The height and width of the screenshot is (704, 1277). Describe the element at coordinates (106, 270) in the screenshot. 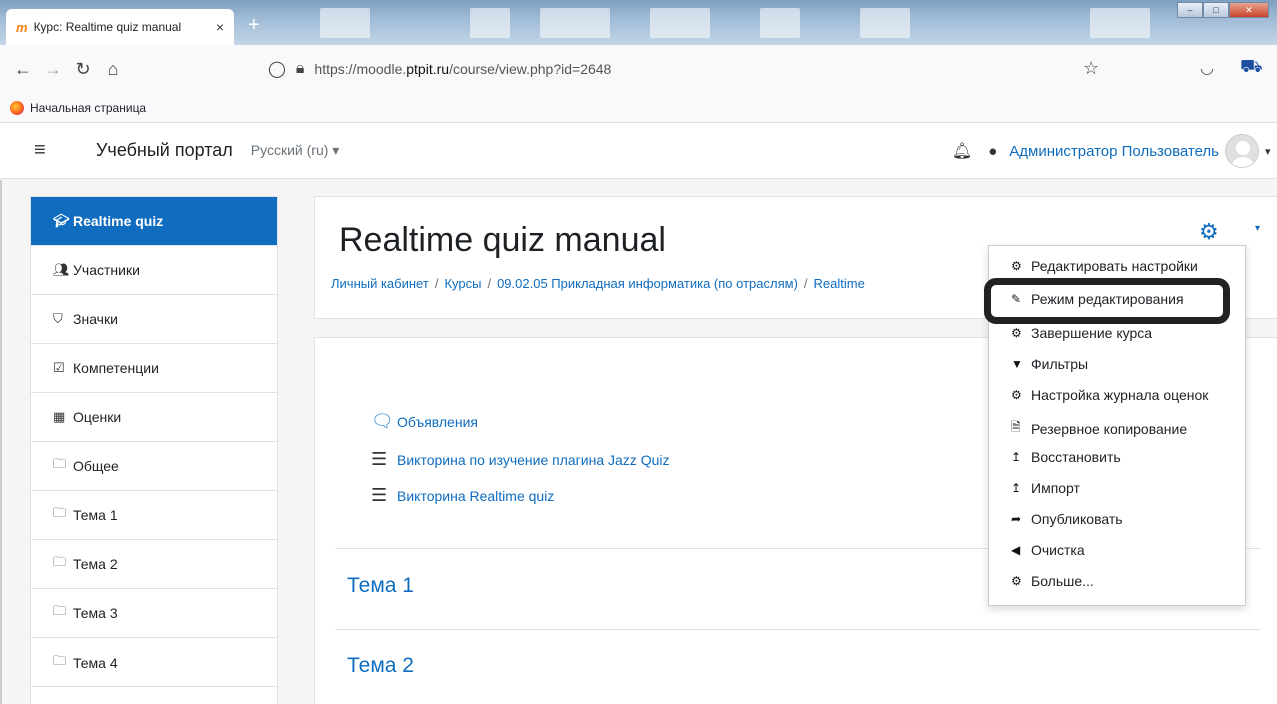

I see `sidebar-item-label: Участники` at that location.